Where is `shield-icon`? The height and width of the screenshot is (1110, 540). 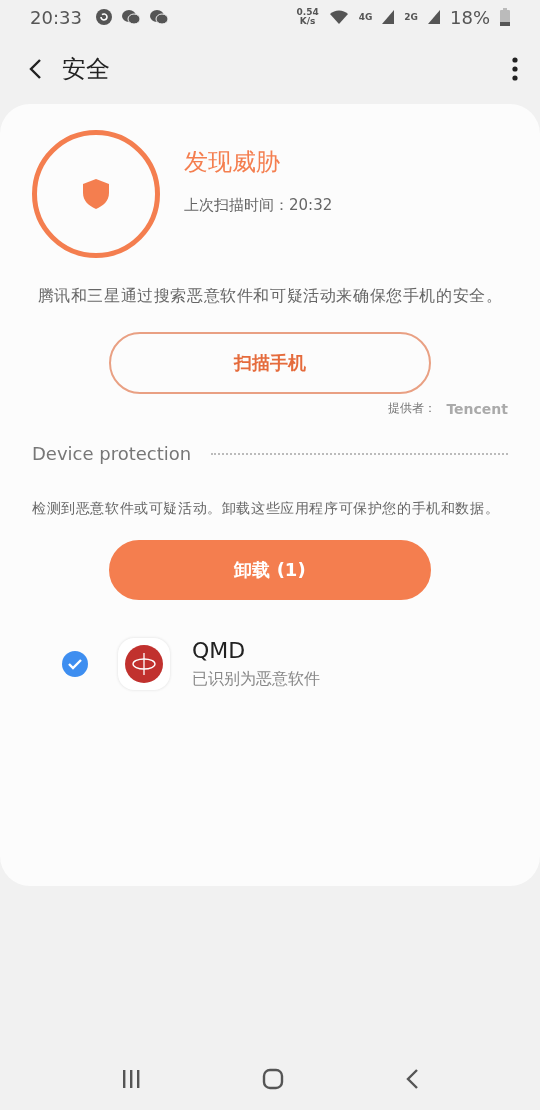 shield-icon is located at coordinates (96, 194).